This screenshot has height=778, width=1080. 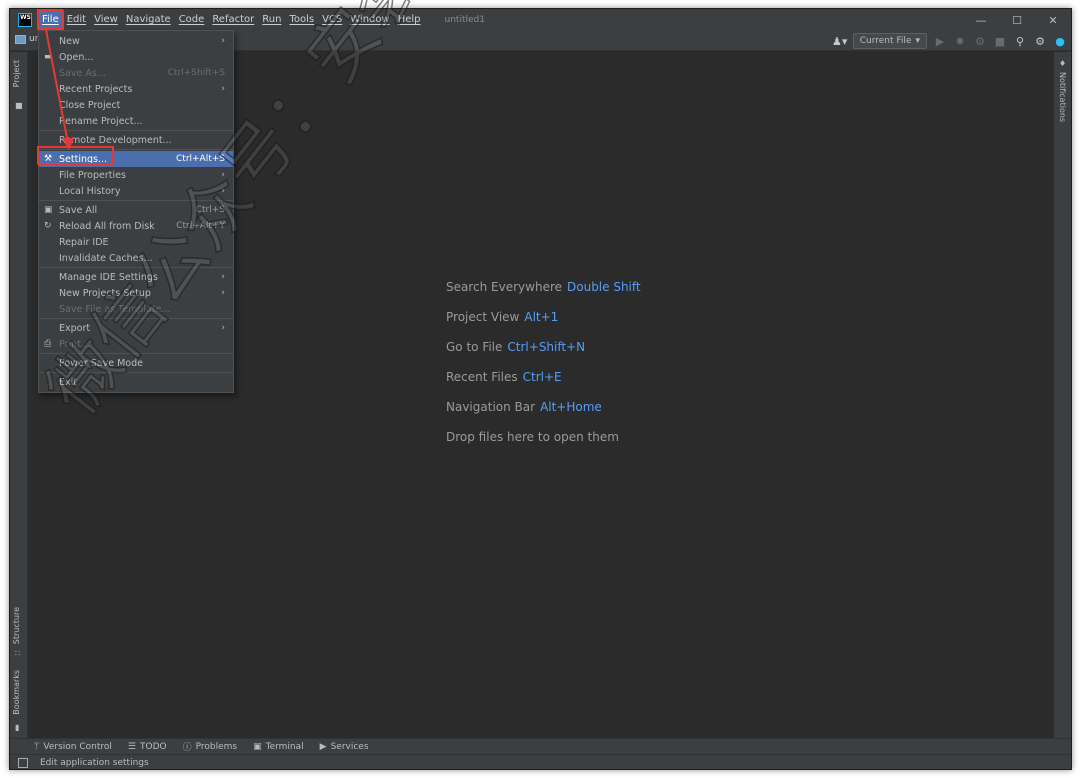 I want to click on tool-window-terminal: ▣ Terminal, so click(x=278, y=747).